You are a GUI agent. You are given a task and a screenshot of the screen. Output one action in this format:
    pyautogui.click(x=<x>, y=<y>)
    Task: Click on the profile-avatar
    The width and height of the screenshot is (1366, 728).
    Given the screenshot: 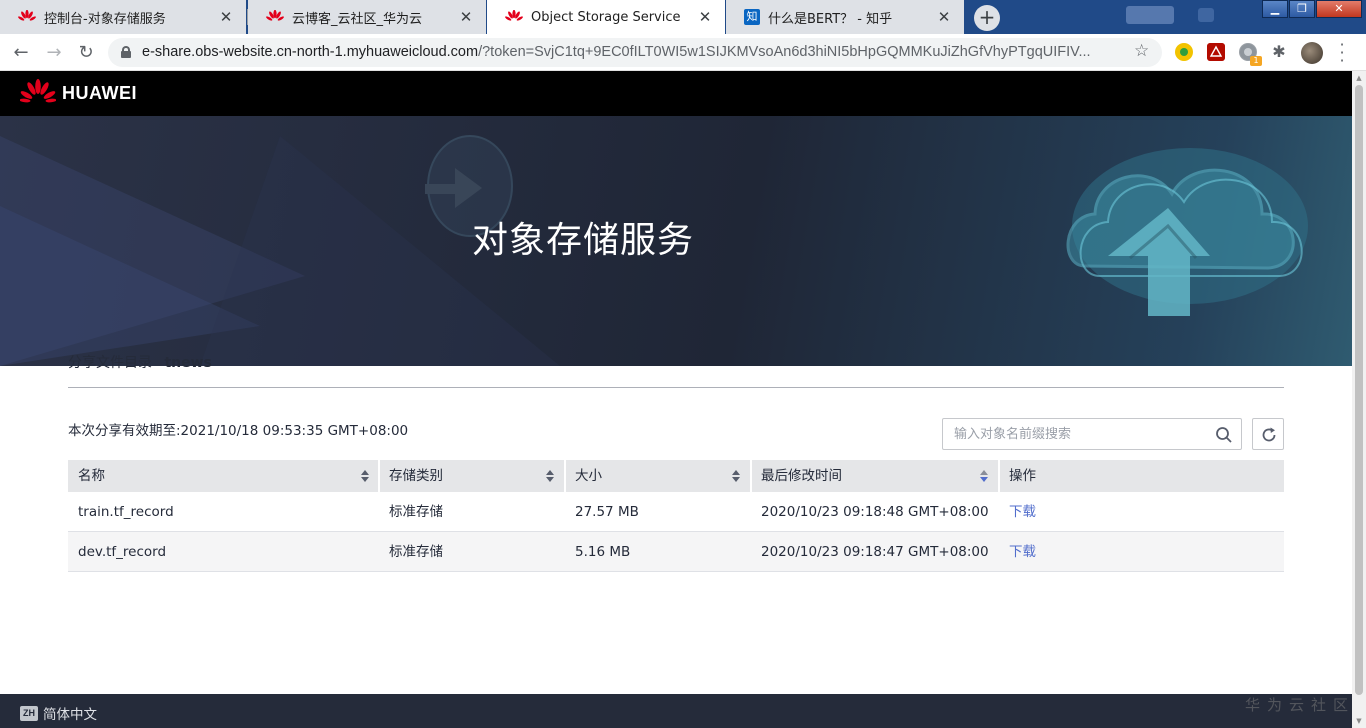 What is the action you would take?
    pyautogui.click(x=1312, y=53)
    